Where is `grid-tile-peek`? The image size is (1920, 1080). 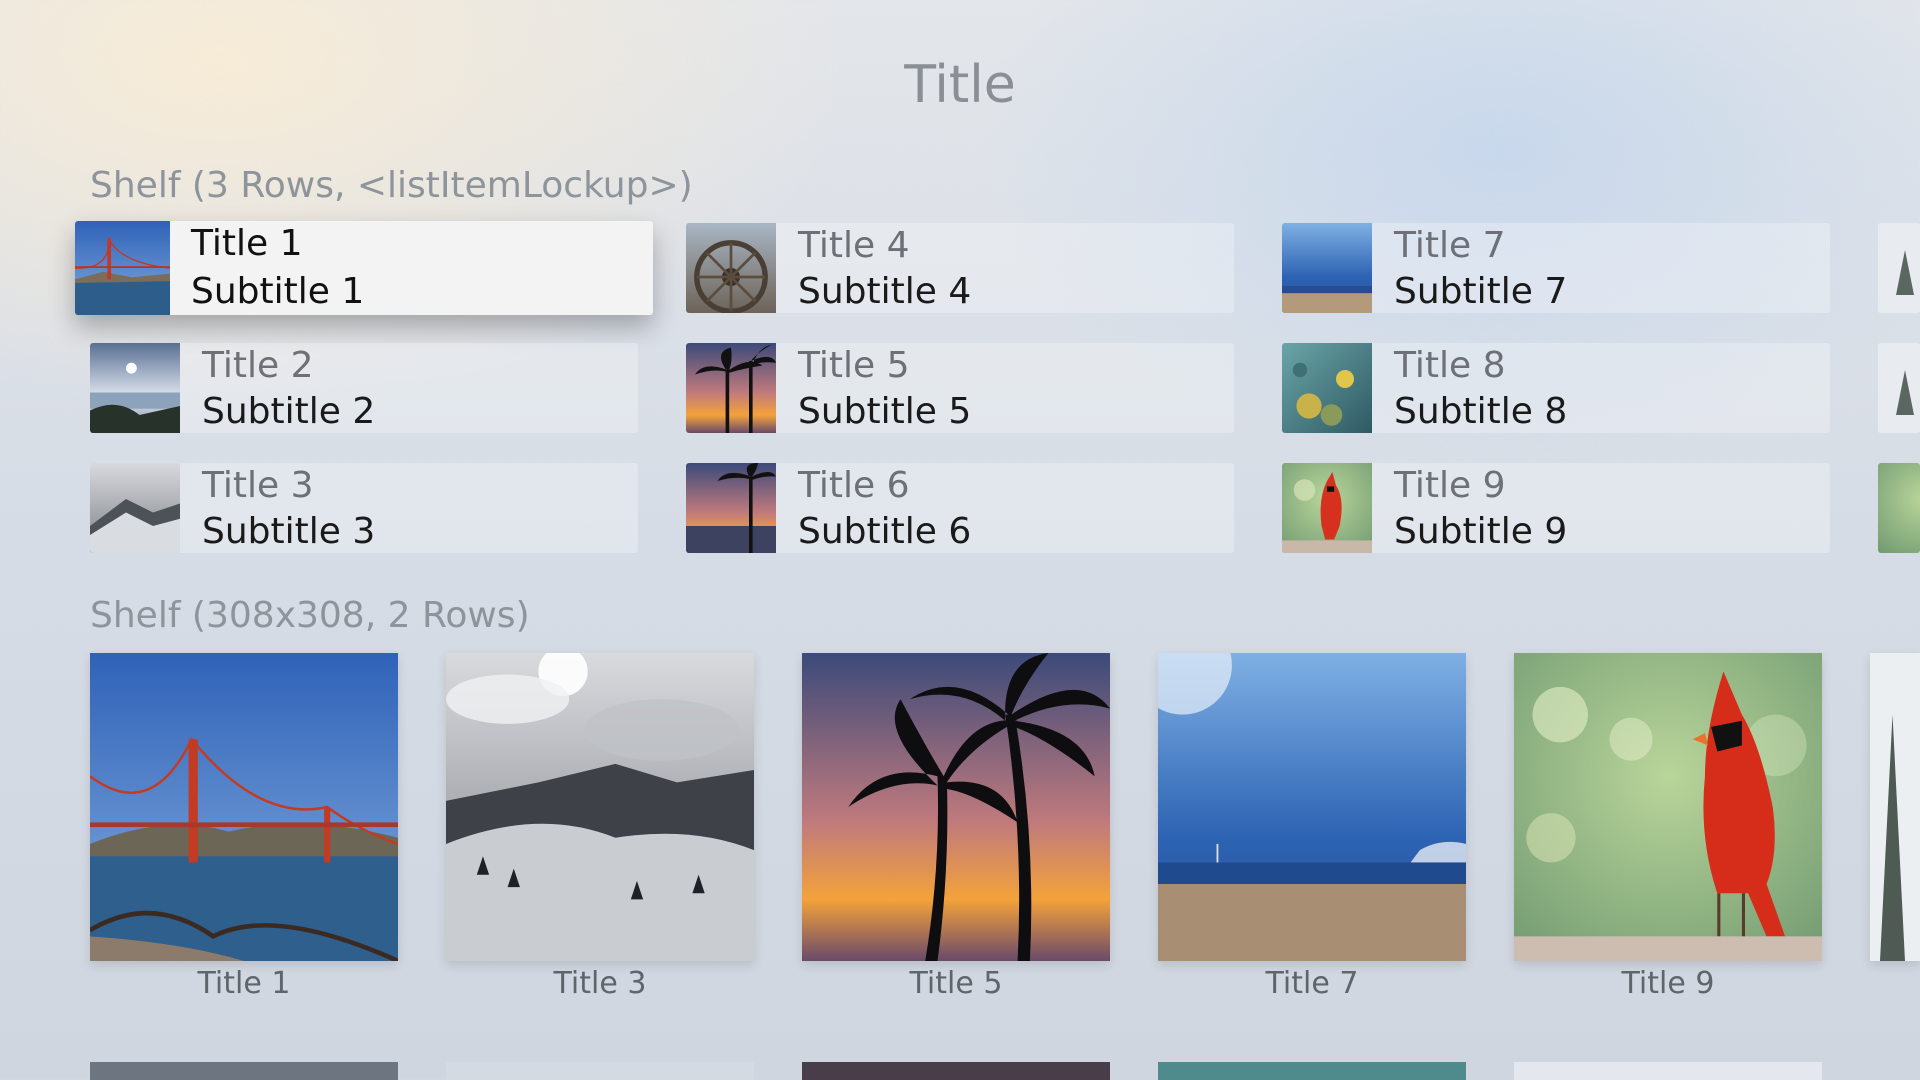 grid-tile-peek is located at coordinates (1895, 807).